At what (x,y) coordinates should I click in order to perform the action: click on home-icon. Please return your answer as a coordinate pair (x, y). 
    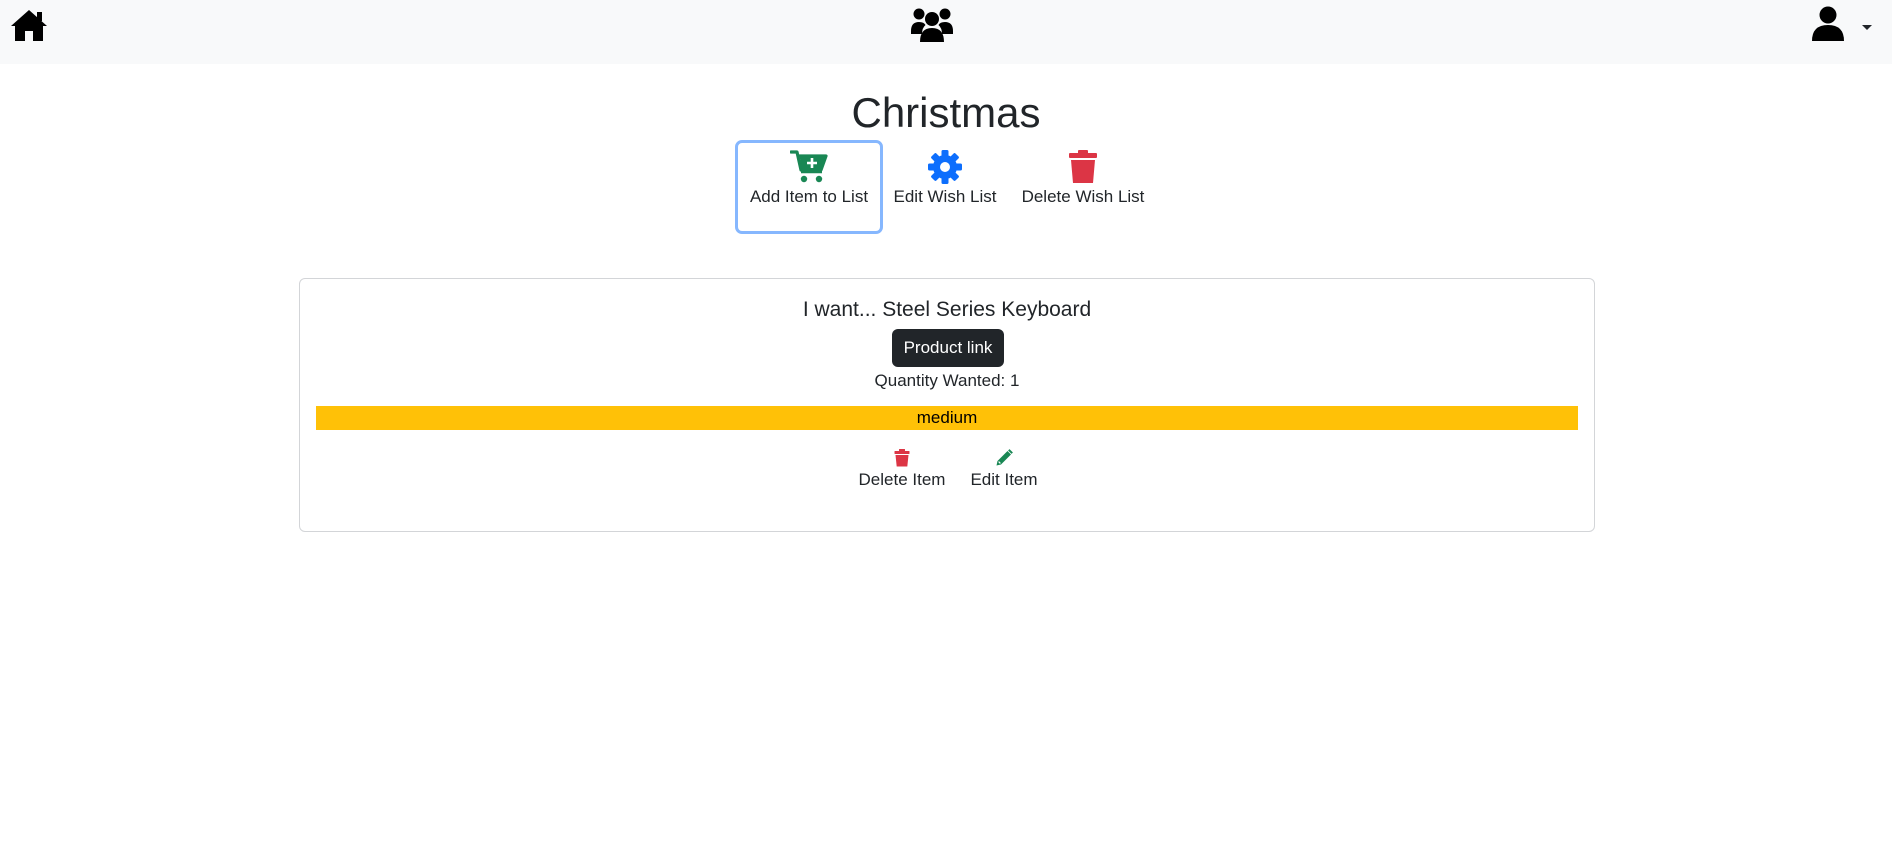
    Looking at the image, I should click on (29, 25).